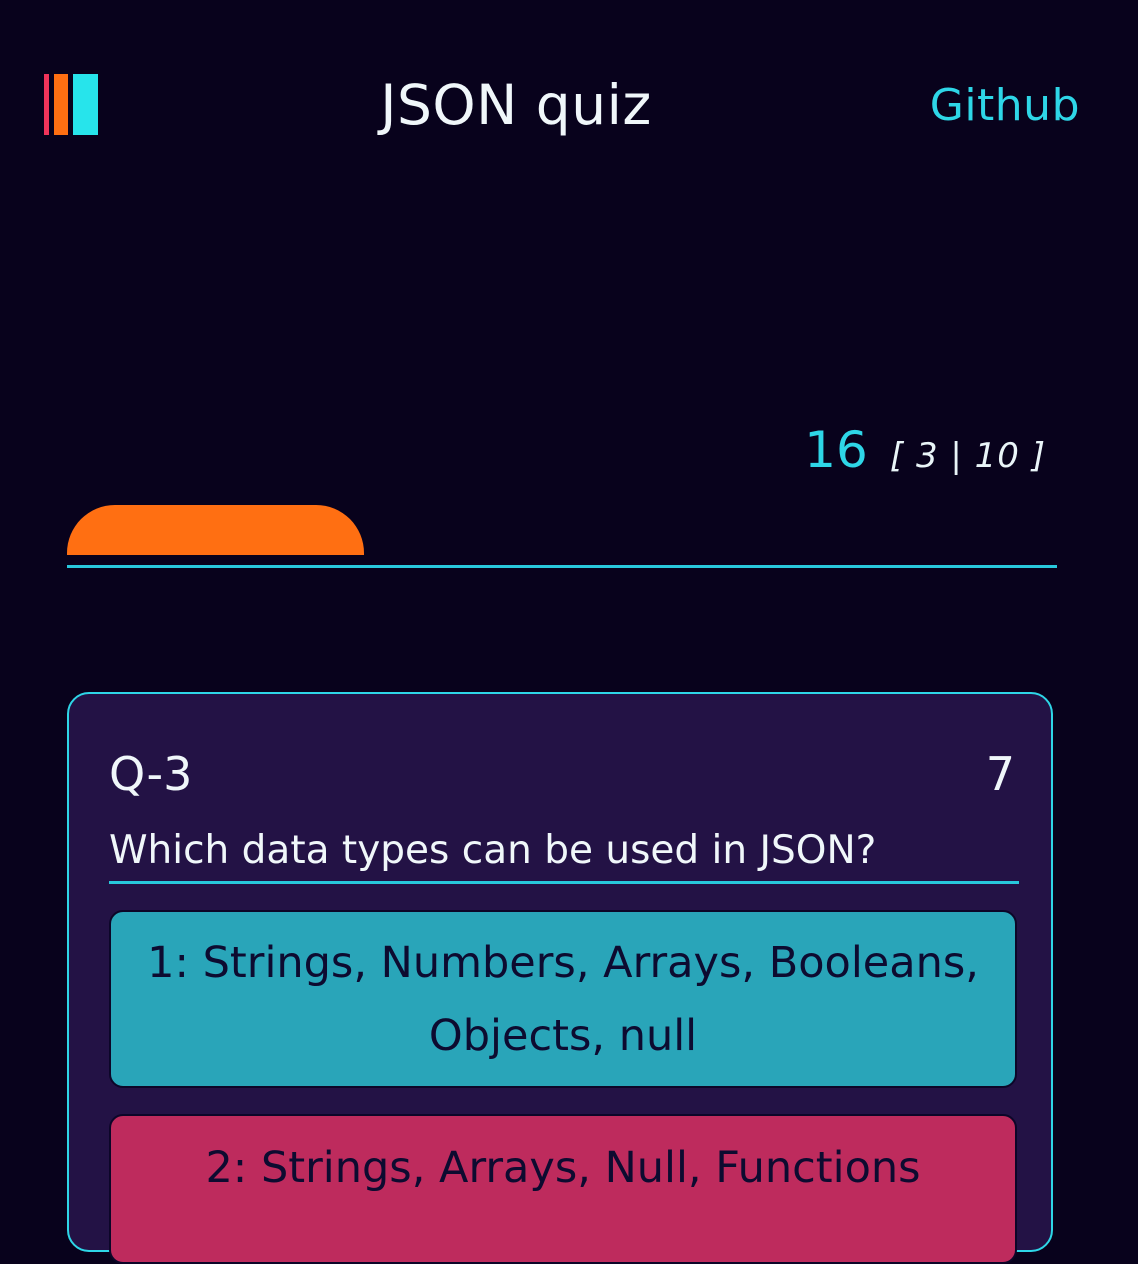 The height and width of the screenshot is (1264, 1138). I want to click on page-title: JSON quiz, so click(516, 105).